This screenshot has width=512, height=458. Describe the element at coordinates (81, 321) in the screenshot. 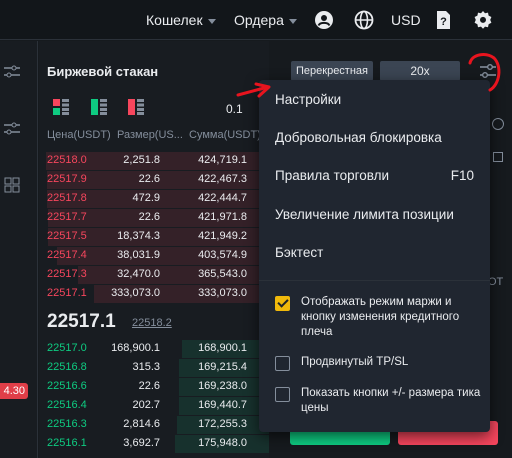

I see `last-price: 22517.1` at that location.